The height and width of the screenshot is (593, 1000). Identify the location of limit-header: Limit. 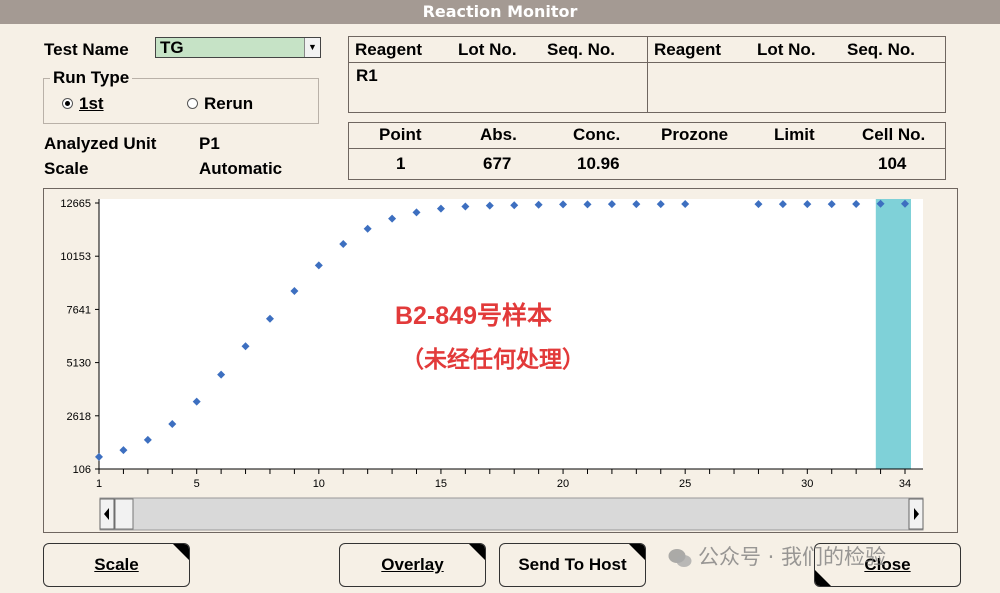
(794, 134).